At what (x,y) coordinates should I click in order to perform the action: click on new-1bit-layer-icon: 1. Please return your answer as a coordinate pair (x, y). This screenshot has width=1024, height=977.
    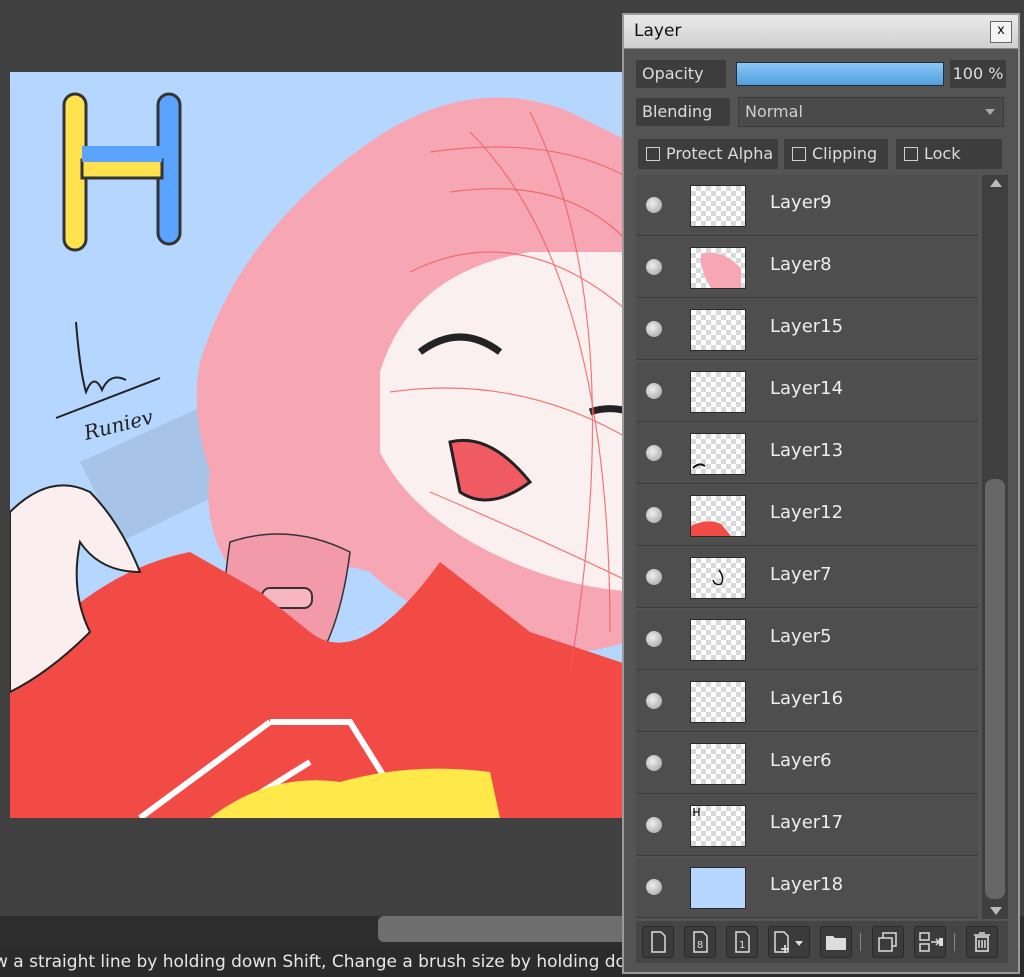
    Looking at the image, I should click on (742, 942).